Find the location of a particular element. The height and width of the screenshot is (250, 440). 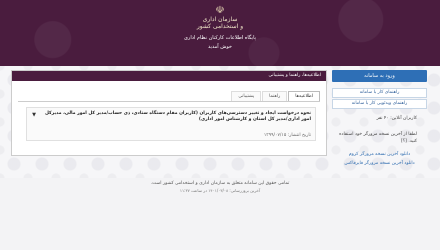

tab-divider is located at coordinates (169, 101).